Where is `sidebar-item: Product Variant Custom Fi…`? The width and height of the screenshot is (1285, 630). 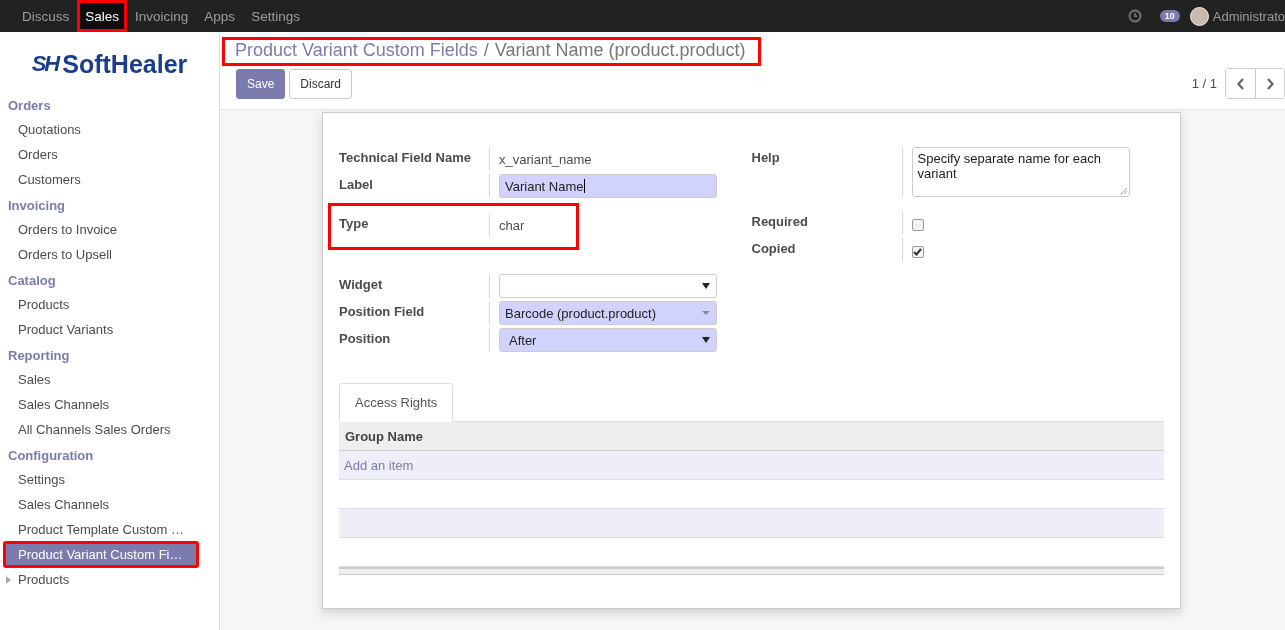 sidebar-item: Product Variant Custom Fi… is located at coordinates (101, 554).